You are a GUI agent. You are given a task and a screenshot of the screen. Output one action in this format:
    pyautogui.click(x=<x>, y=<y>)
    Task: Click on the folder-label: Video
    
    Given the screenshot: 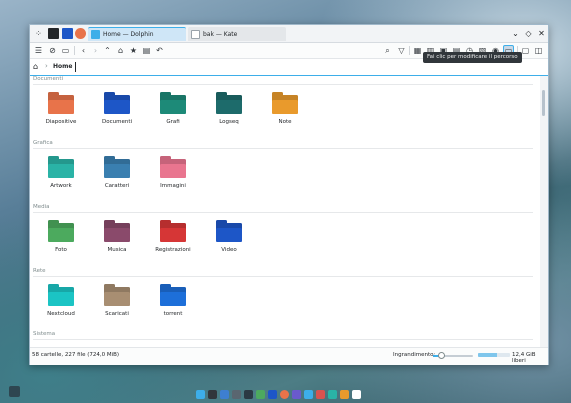 What is the action you would take?
    pyautogui.click(x=229, y=250)
    